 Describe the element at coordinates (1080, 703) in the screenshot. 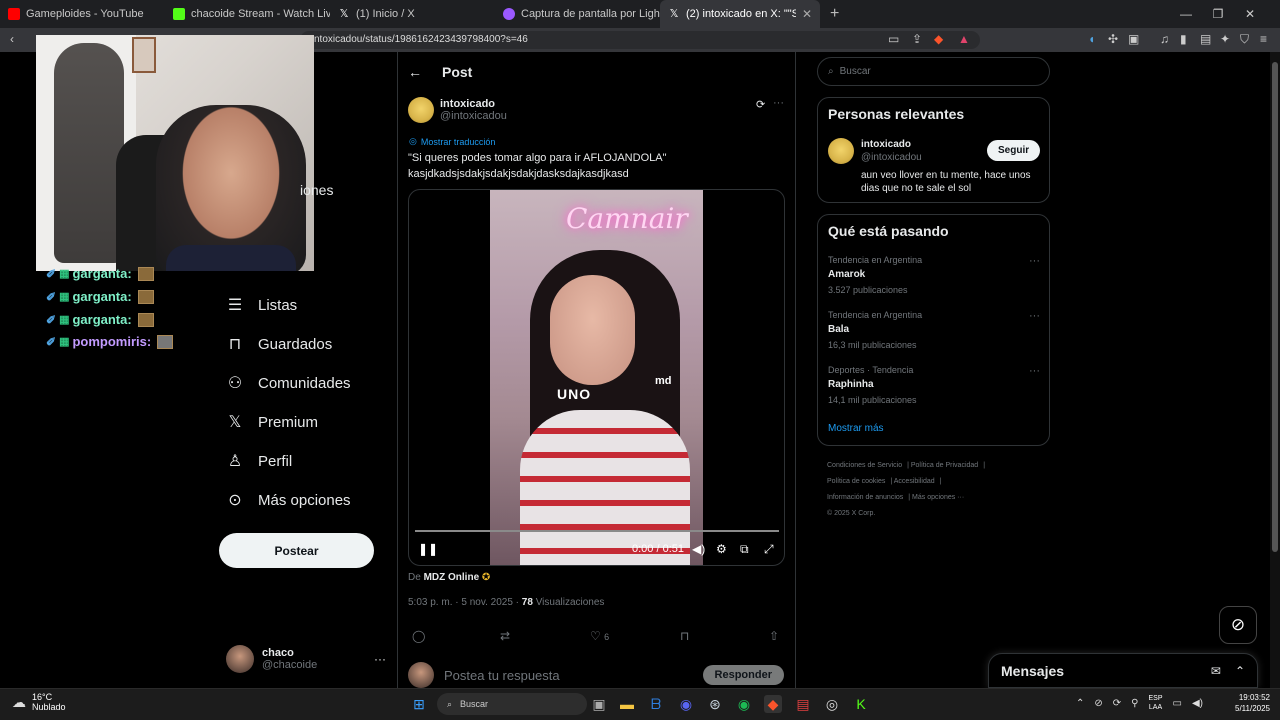

I see `chevron-up-icon: ⌃` at that location.